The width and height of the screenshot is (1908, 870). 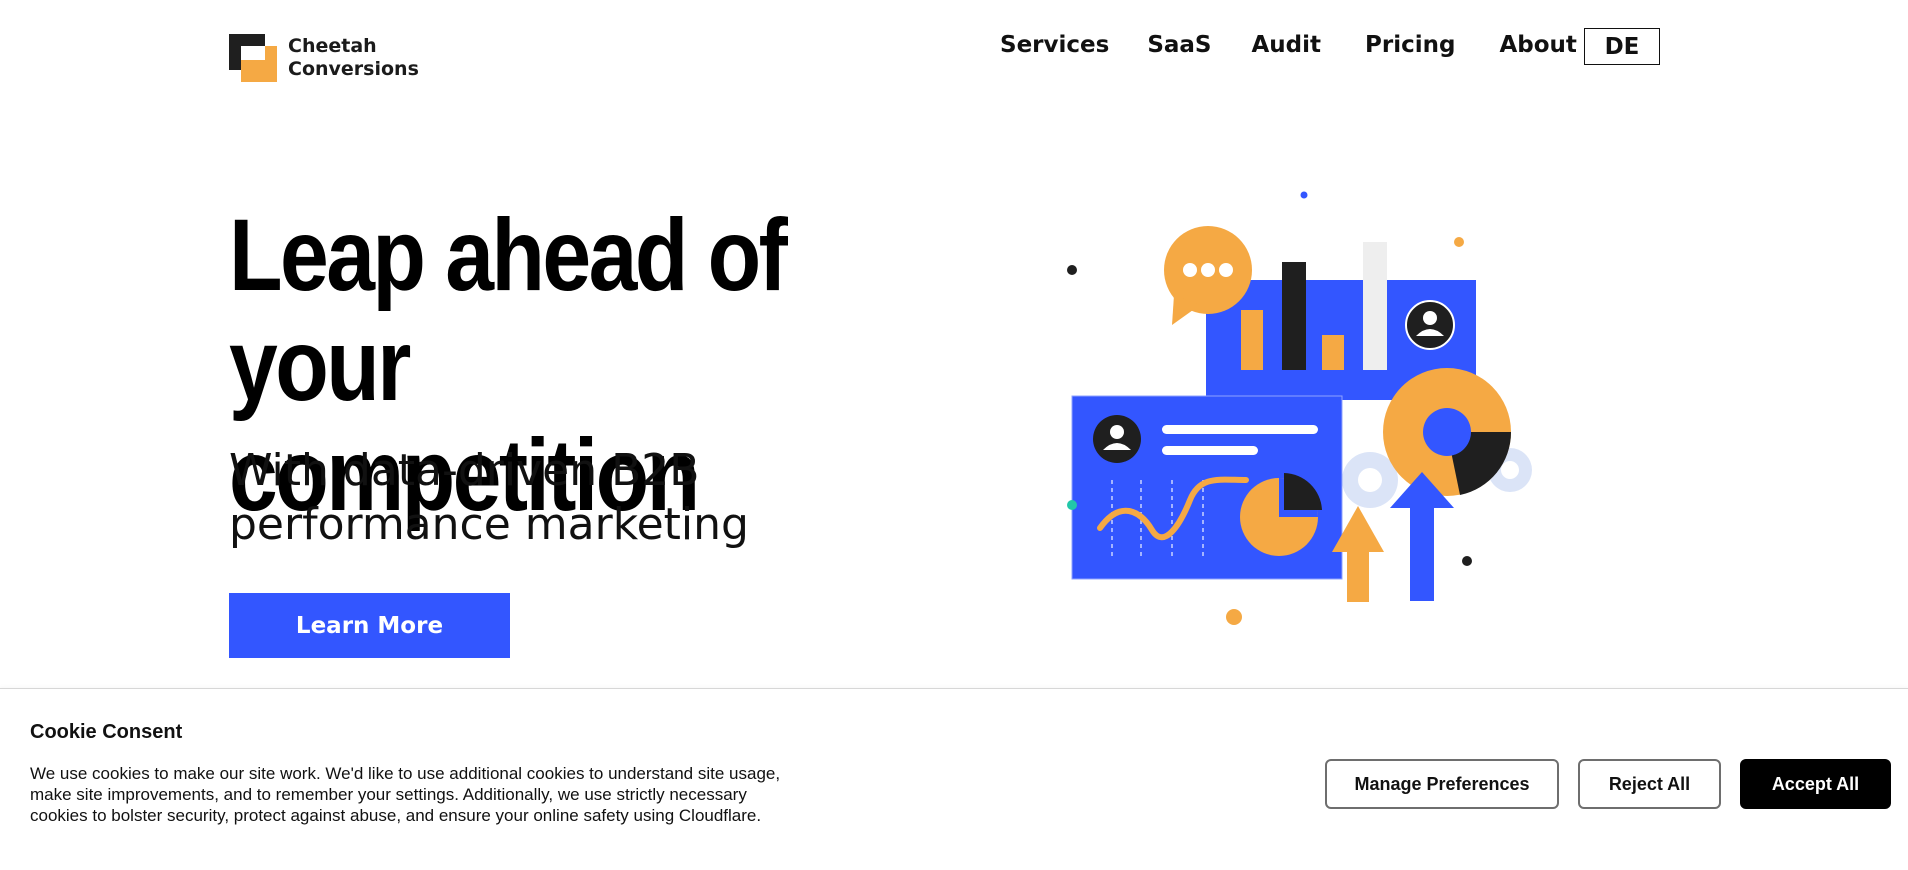 I want to click on cookie-consent-title: Cookie Consent, so click(x=106, y=732).